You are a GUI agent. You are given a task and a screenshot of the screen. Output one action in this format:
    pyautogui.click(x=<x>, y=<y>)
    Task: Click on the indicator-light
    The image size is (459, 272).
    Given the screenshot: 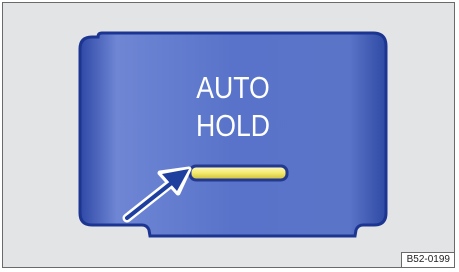 What is the action you would take?
    pyautogui.click(x=238, y=173)
    